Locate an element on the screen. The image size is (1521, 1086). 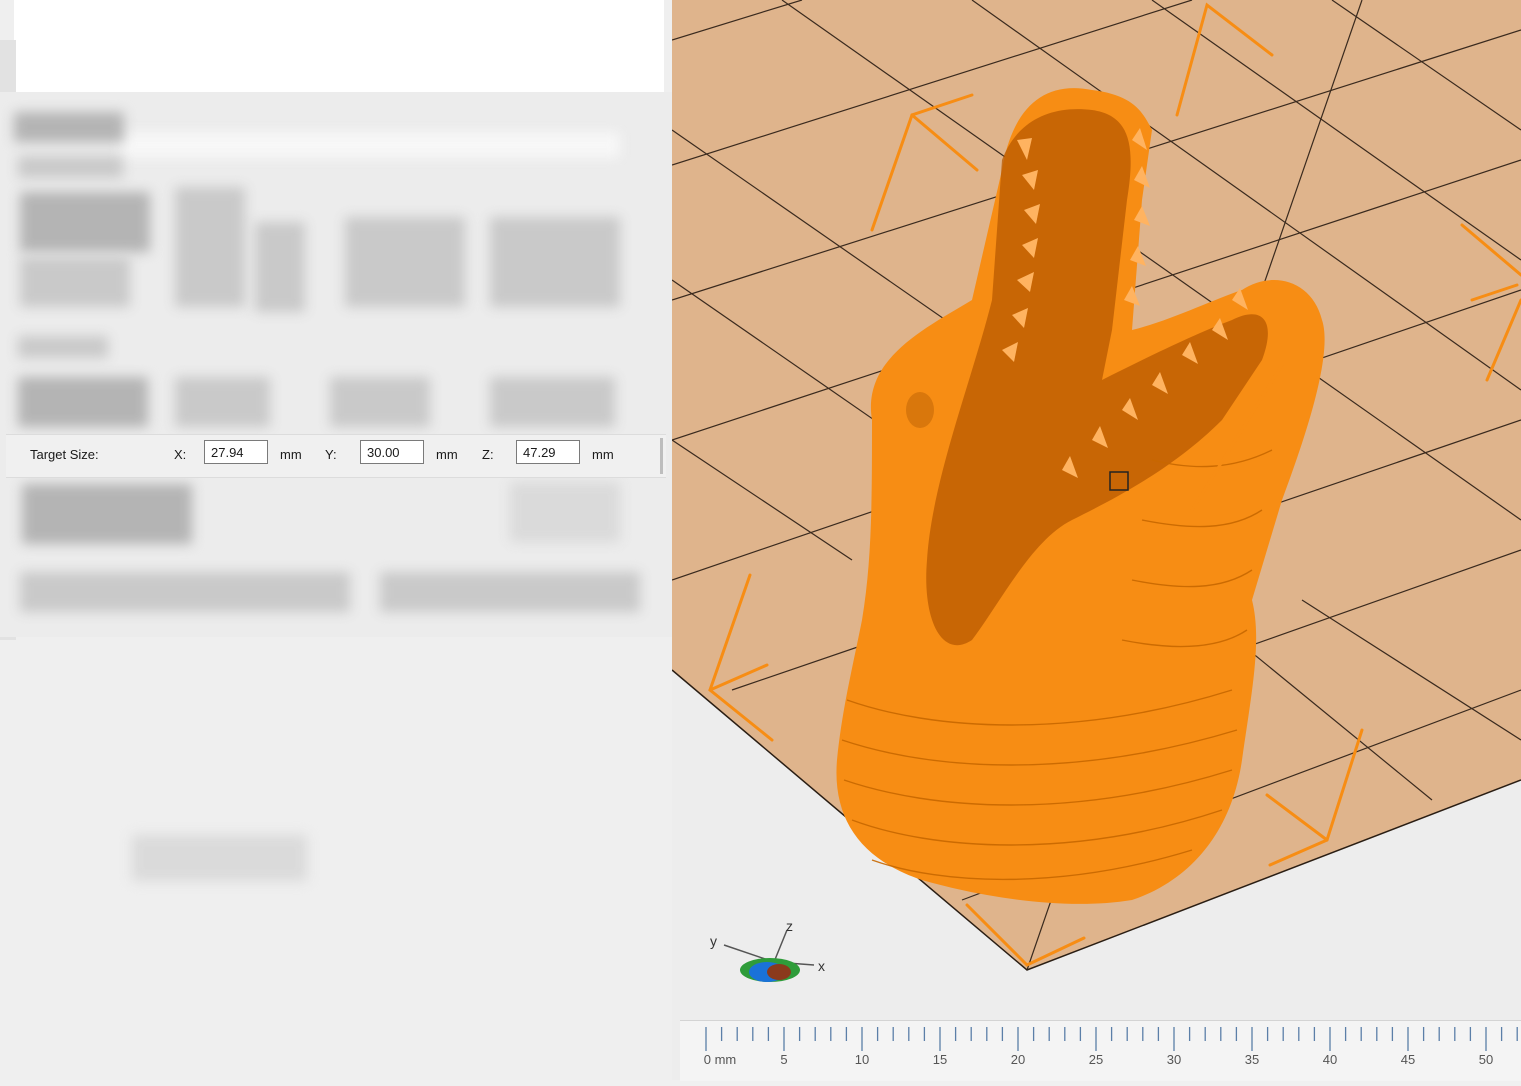
ruler-label: 5 is located at coordinates (784, 1059).